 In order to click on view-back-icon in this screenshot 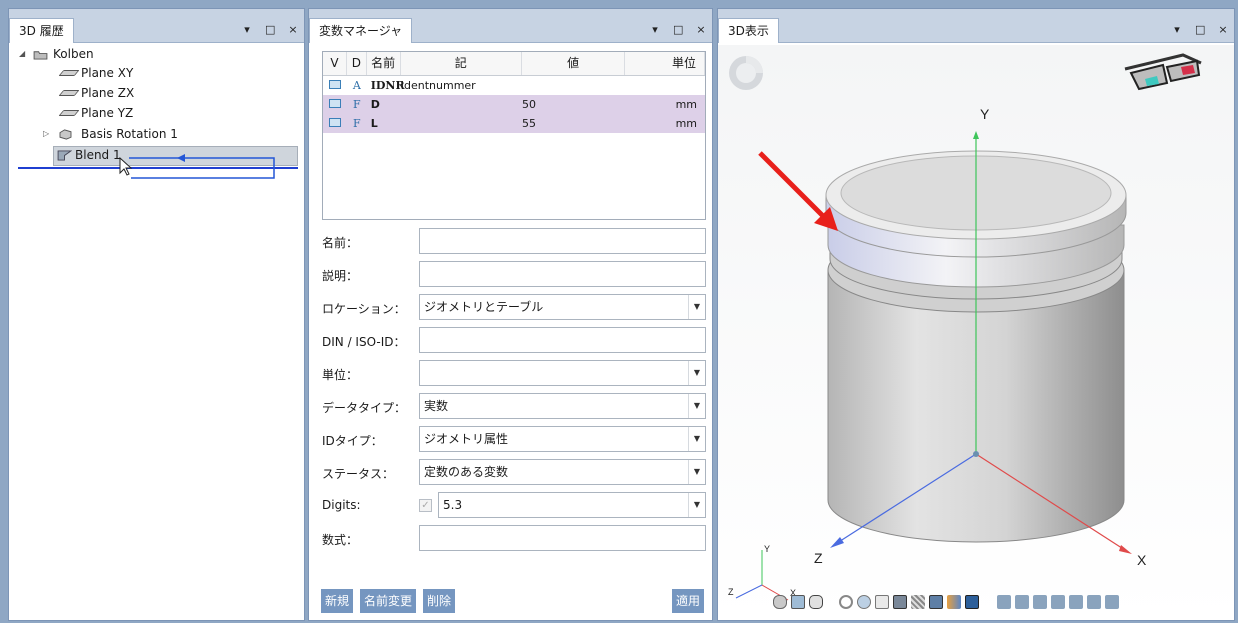, I will do `click(1022, 602)`.